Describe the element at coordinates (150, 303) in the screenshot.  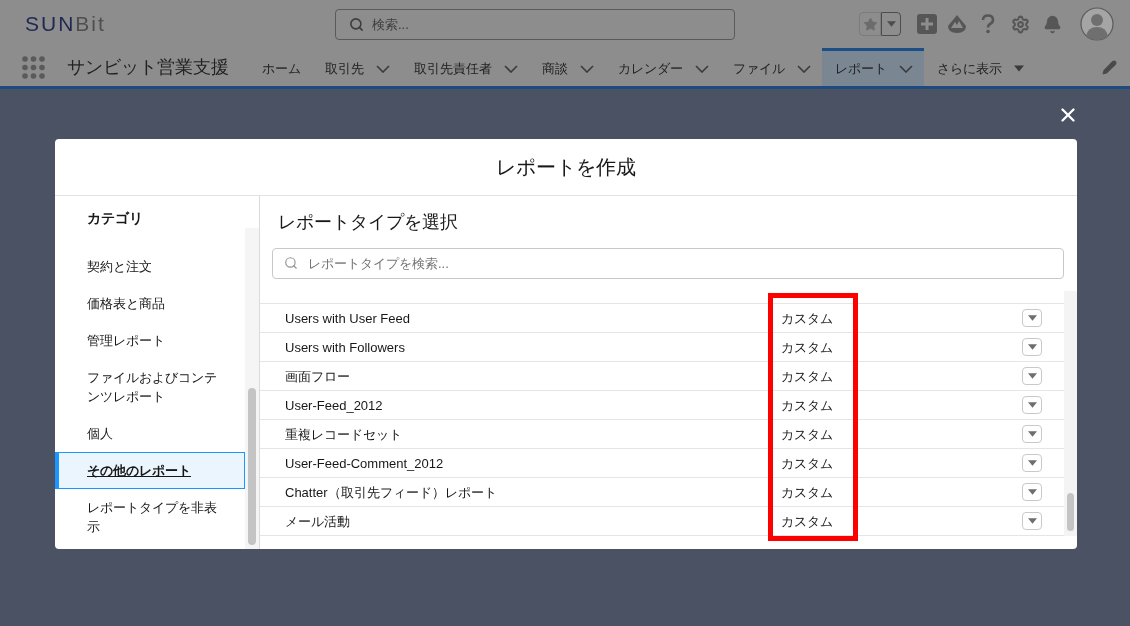
I see `category-item: 価格表と商品` at that location.